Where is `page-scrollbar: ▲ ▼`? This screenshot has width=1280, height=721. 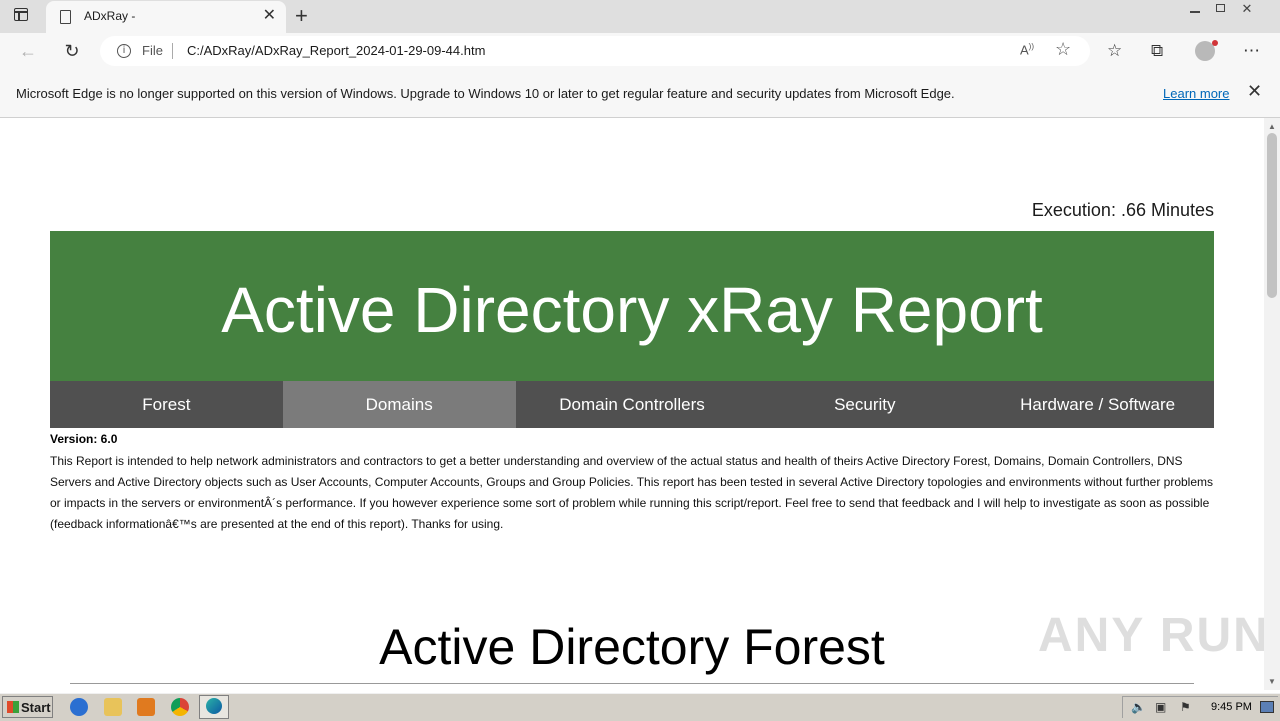 page-scrollbar: ▲ ▼ is located at coordinates (1272, 404).